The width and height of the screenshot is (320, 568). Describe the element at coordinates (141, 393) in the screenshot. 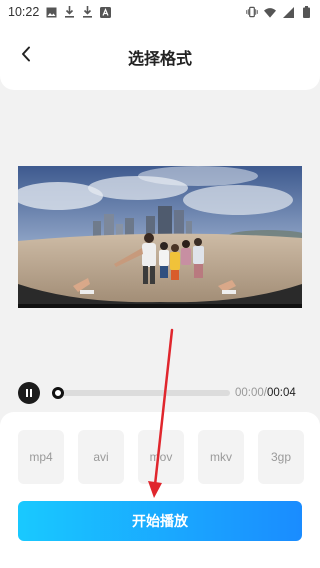

I see `progress-bar` at that location.